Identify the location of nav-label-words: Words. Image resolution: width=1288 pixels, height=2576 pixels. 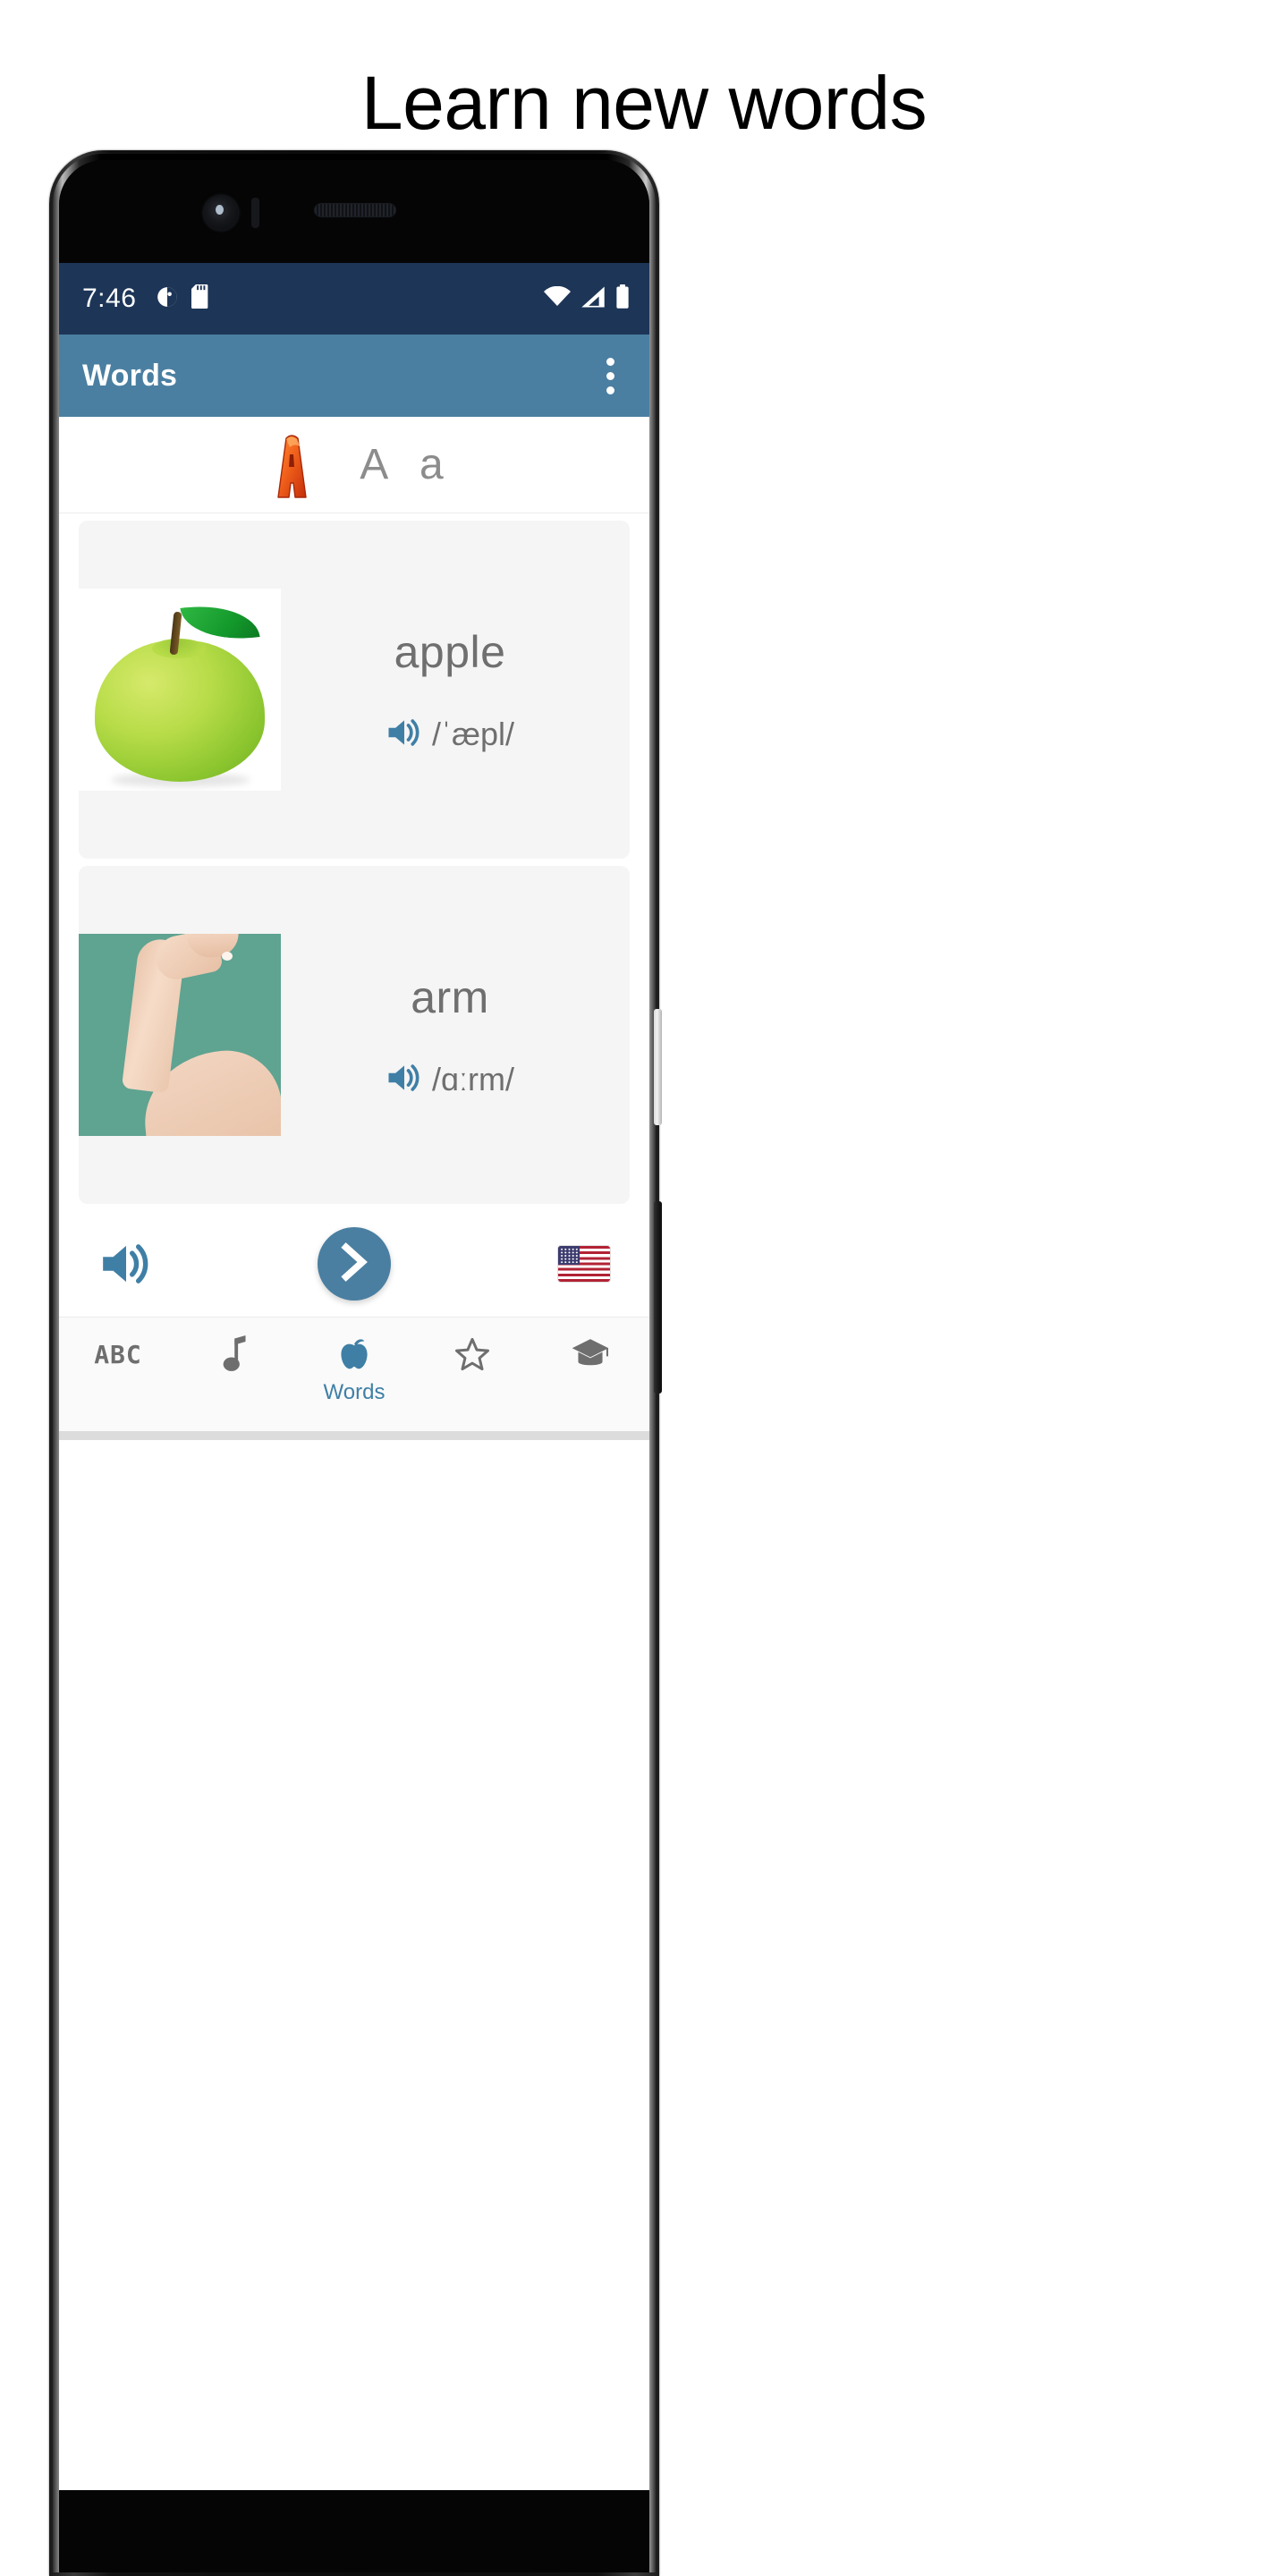
(354, 1392).